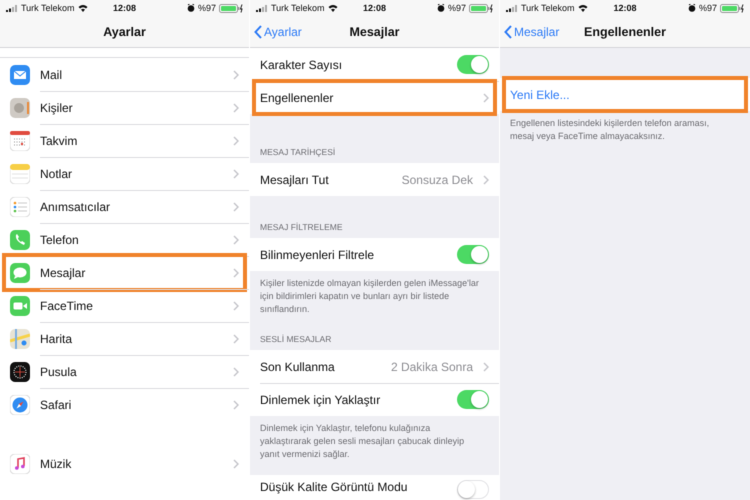 The image size is (750, 500). I want to click on settings-row: FaceTime, so click(124, 305).